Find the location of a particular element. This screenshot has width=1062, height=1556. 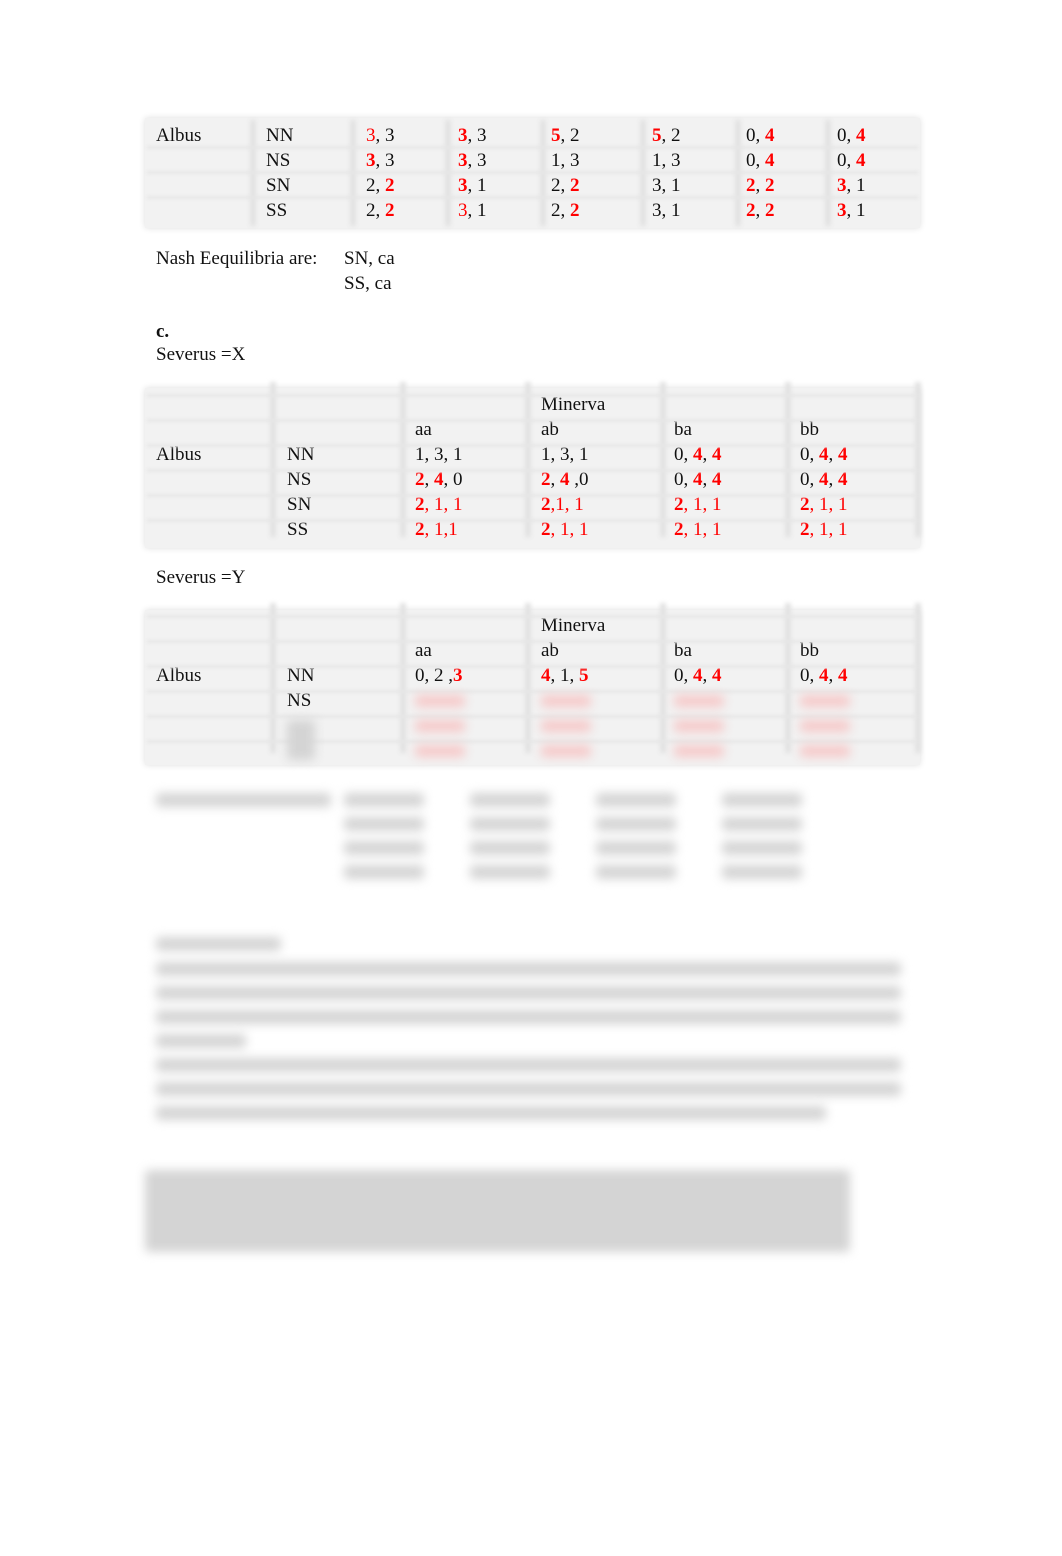

payoff-cell: 3, 1 is located at coordinates (851, 211).